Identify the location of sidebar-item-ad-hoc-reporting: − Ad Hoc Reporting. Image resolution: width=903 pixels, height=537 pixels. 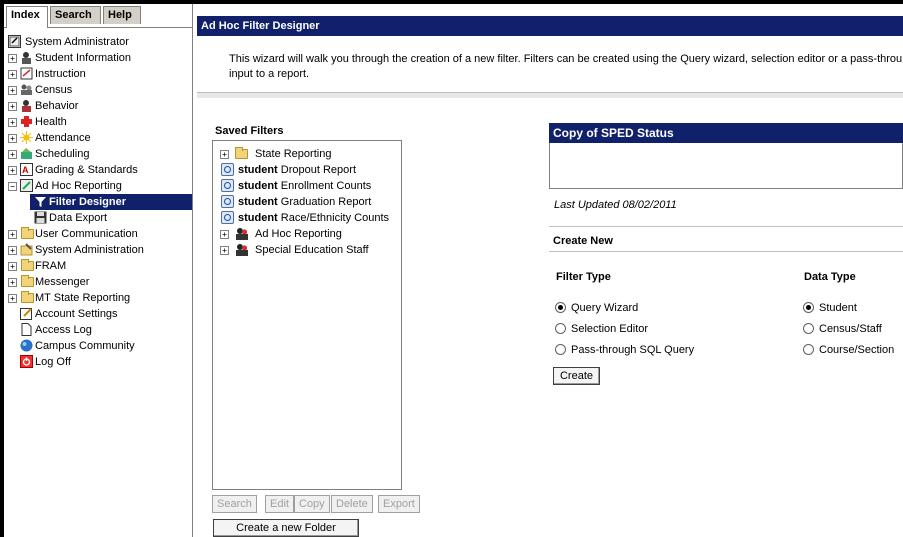
(98, 186).